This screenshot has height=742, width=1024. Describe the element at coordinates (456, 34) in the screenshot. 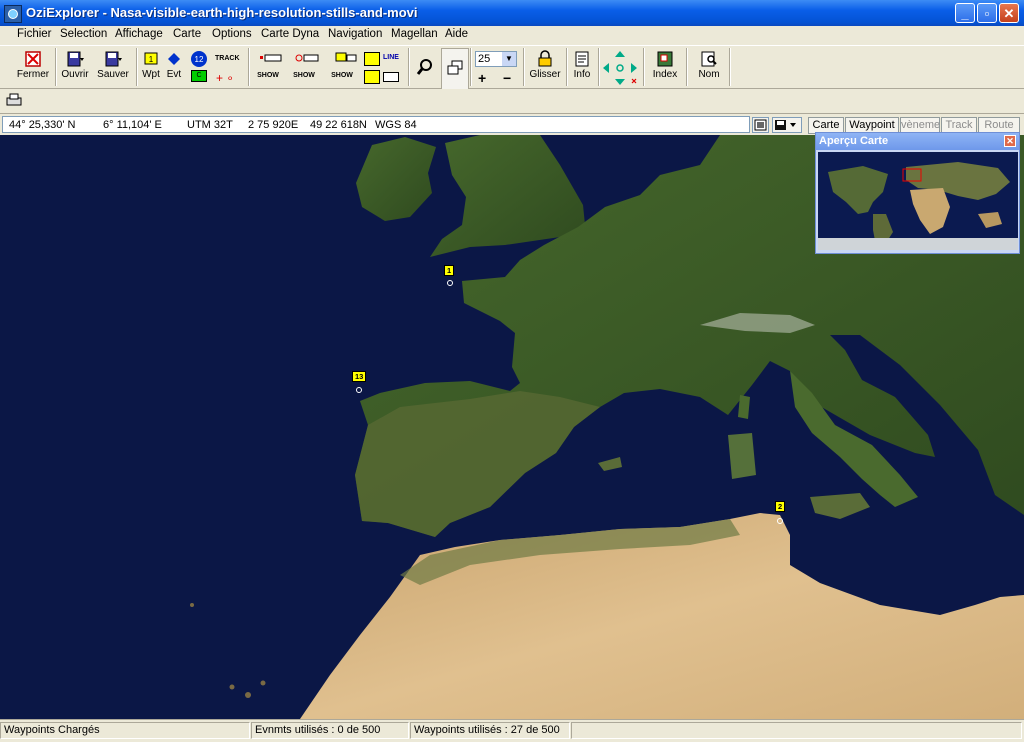

I see `menu-aide: Aide` at that location.